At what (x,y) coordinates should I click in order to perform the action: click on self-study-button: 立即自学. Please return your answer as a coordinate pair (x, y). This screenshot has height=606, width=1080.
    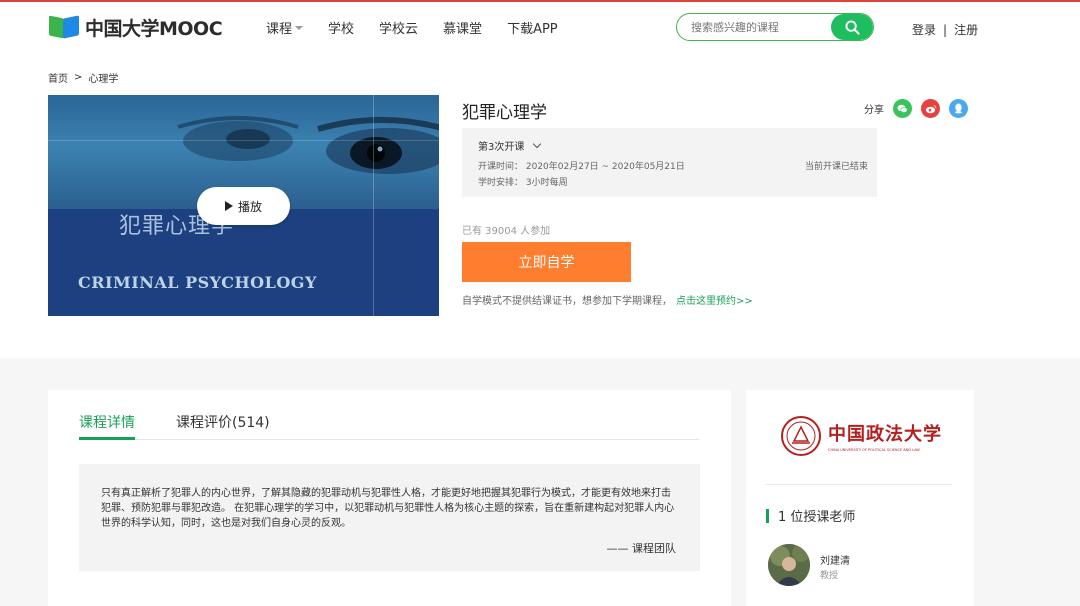
    Looking at the image, I should click on (546, 262).